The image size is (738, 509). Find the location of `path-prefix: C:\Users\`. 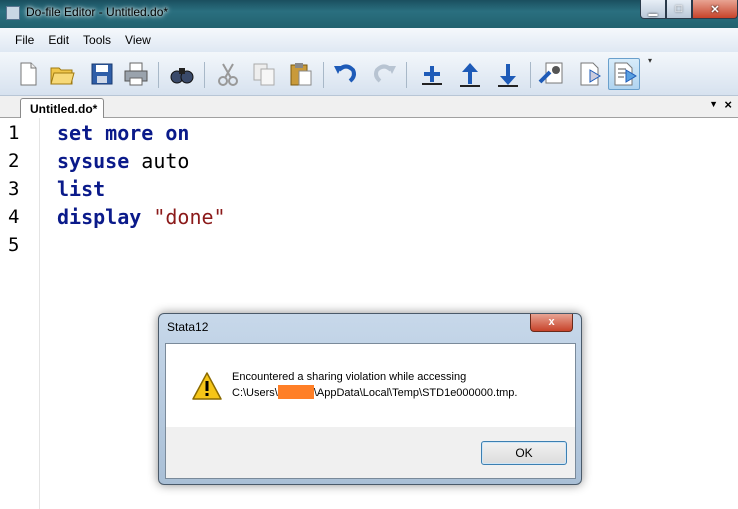

path-prefix: C:\Users\ is located at coordinates (255, 393).